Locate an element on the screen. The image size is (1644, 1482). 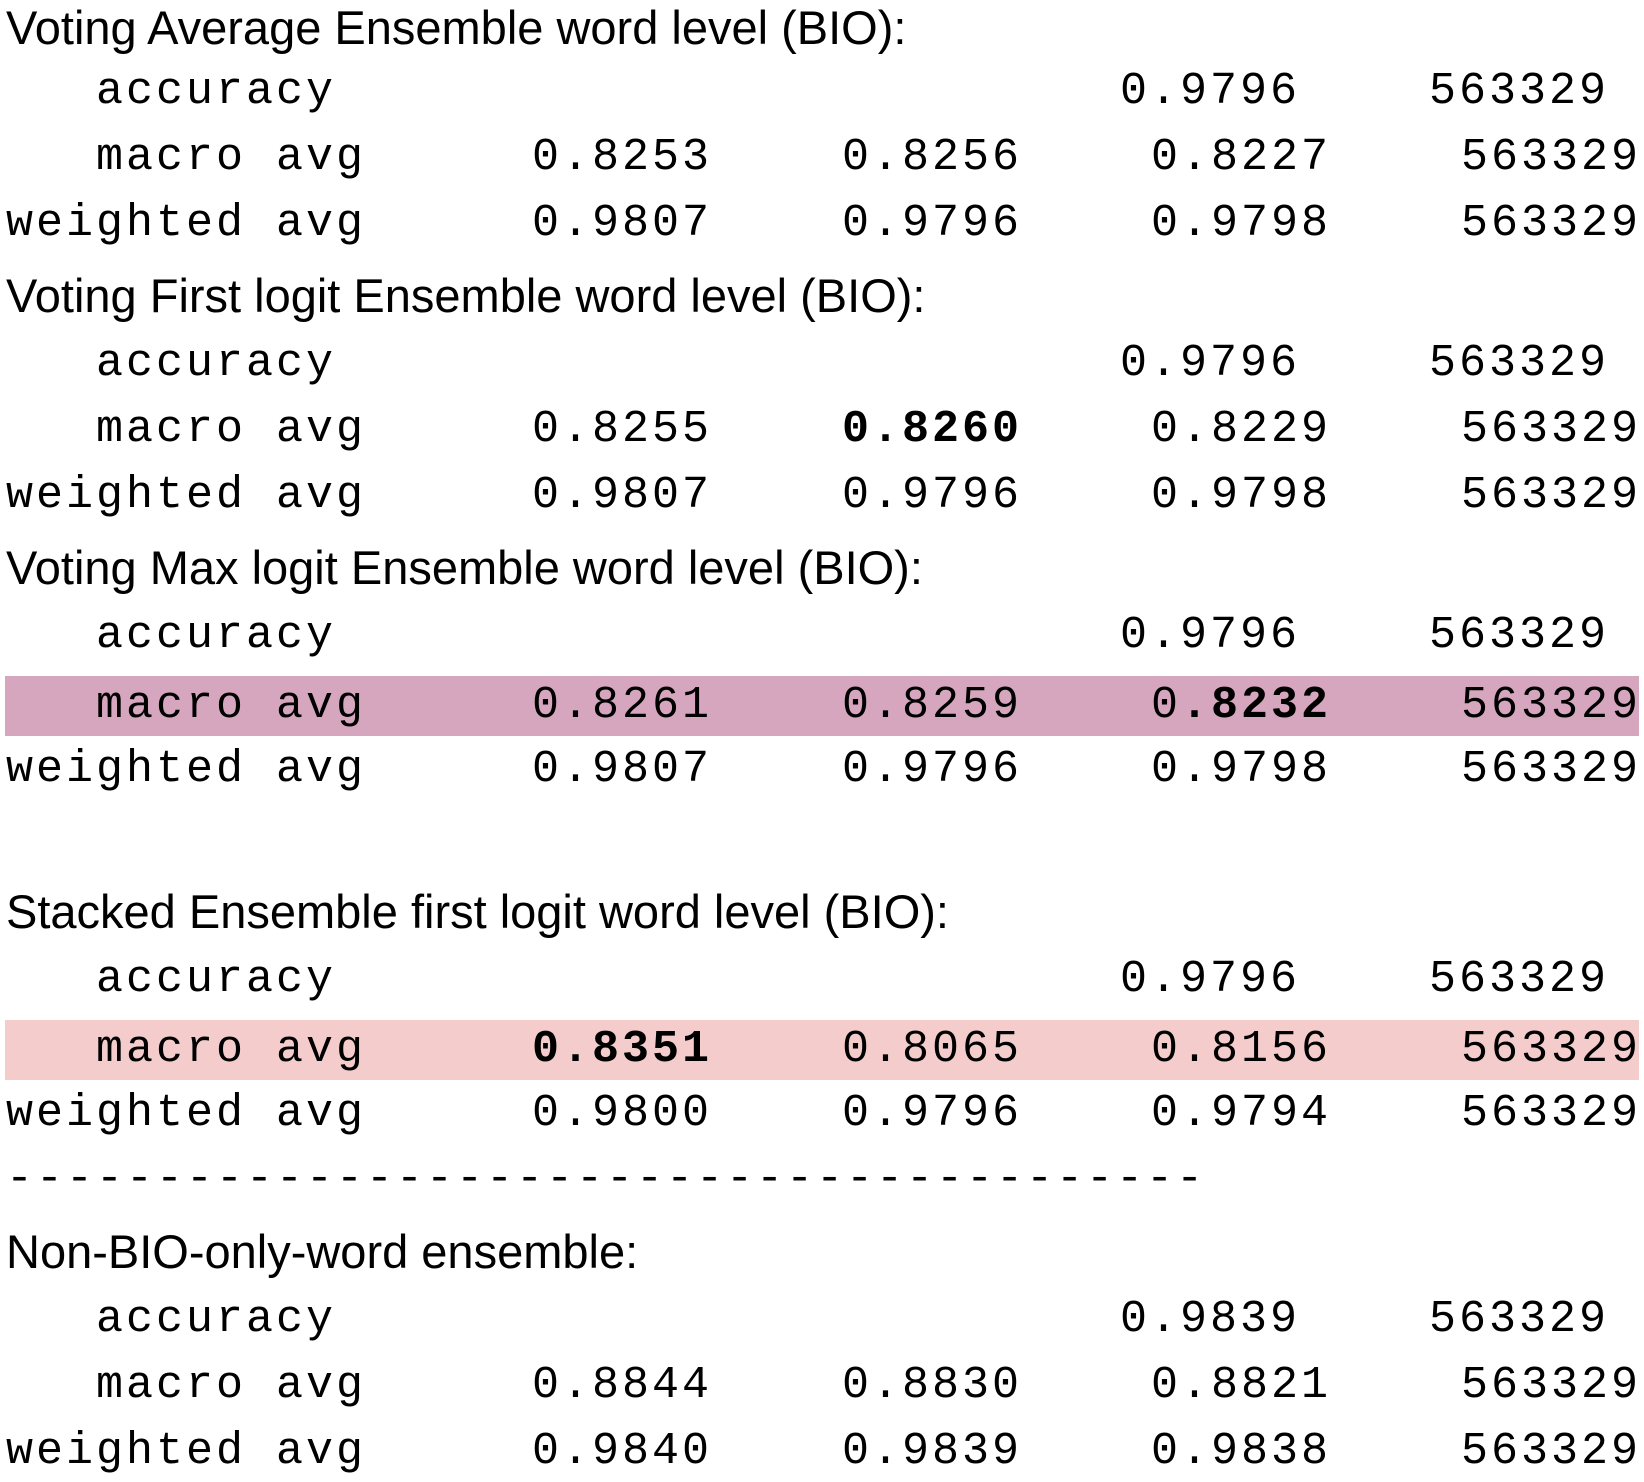
f1-value: 0.8232 is located at coordinates (1241, 706).